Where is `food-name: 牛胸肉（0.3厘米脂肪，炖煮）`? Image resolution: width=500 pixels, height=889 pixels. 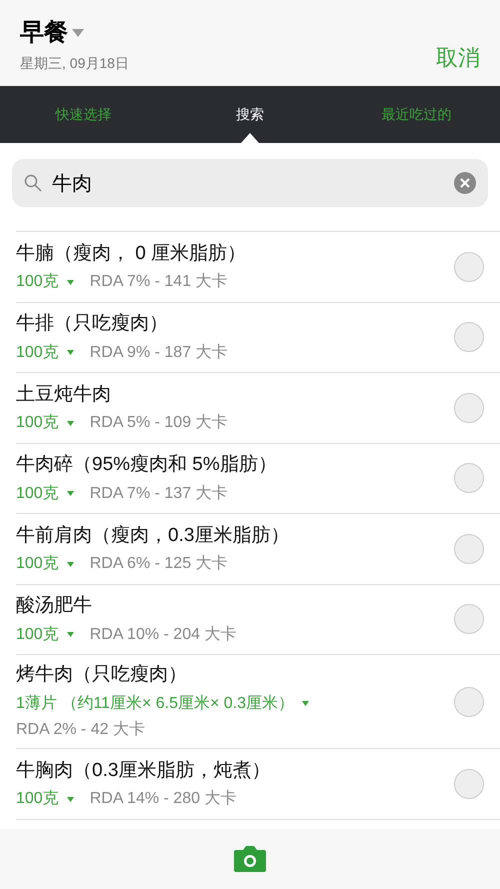 food-name: 牛胸肉（0.3厘米脂肪，炖煮） is located at coordinates (144, 770).